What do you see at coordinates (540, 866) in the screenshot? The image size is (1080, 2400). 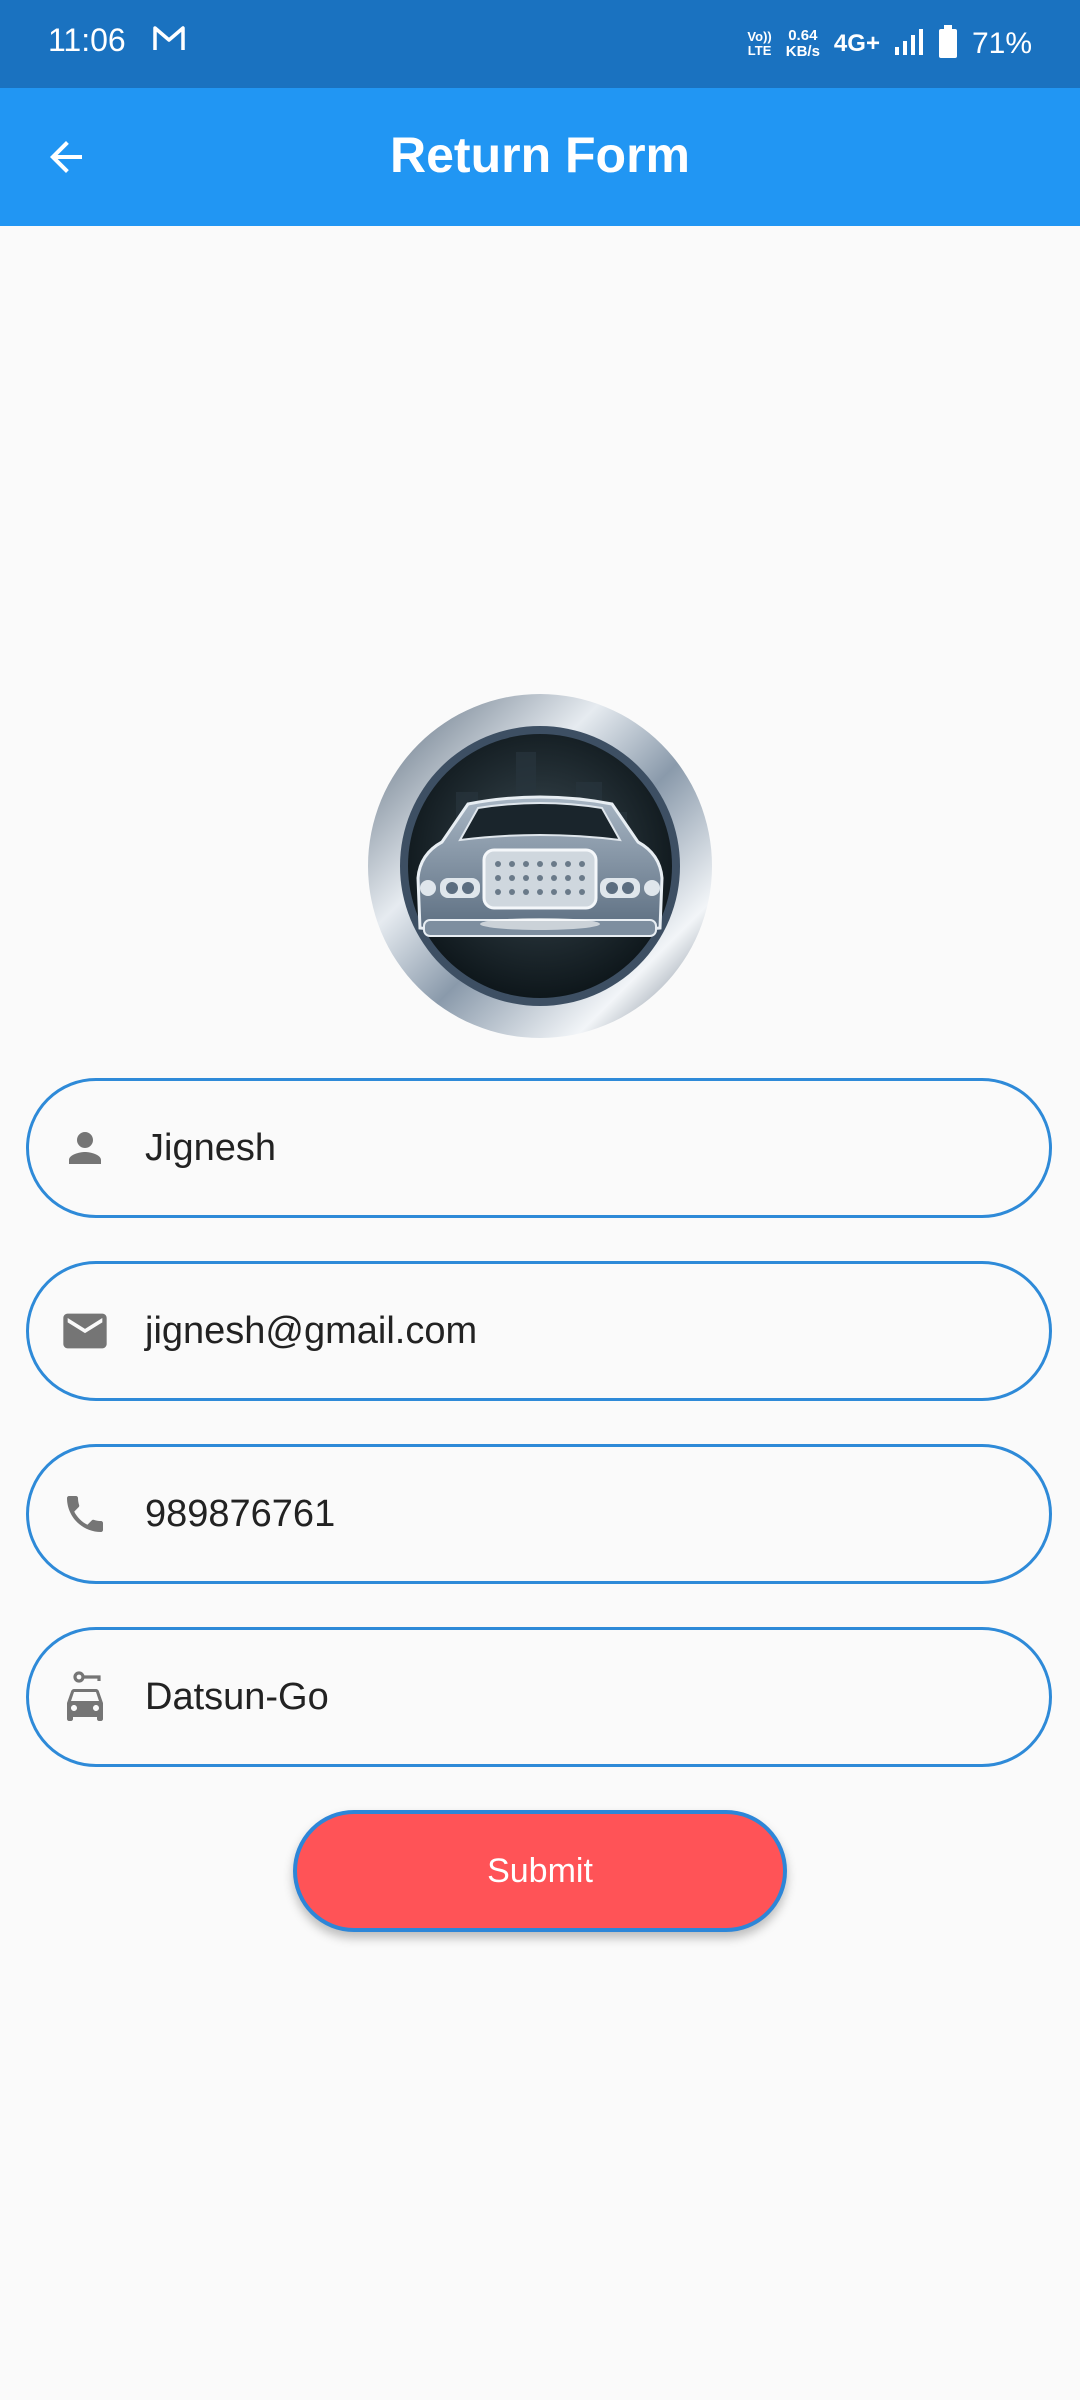 I see `car-logo` at bounding box center [540, 866].